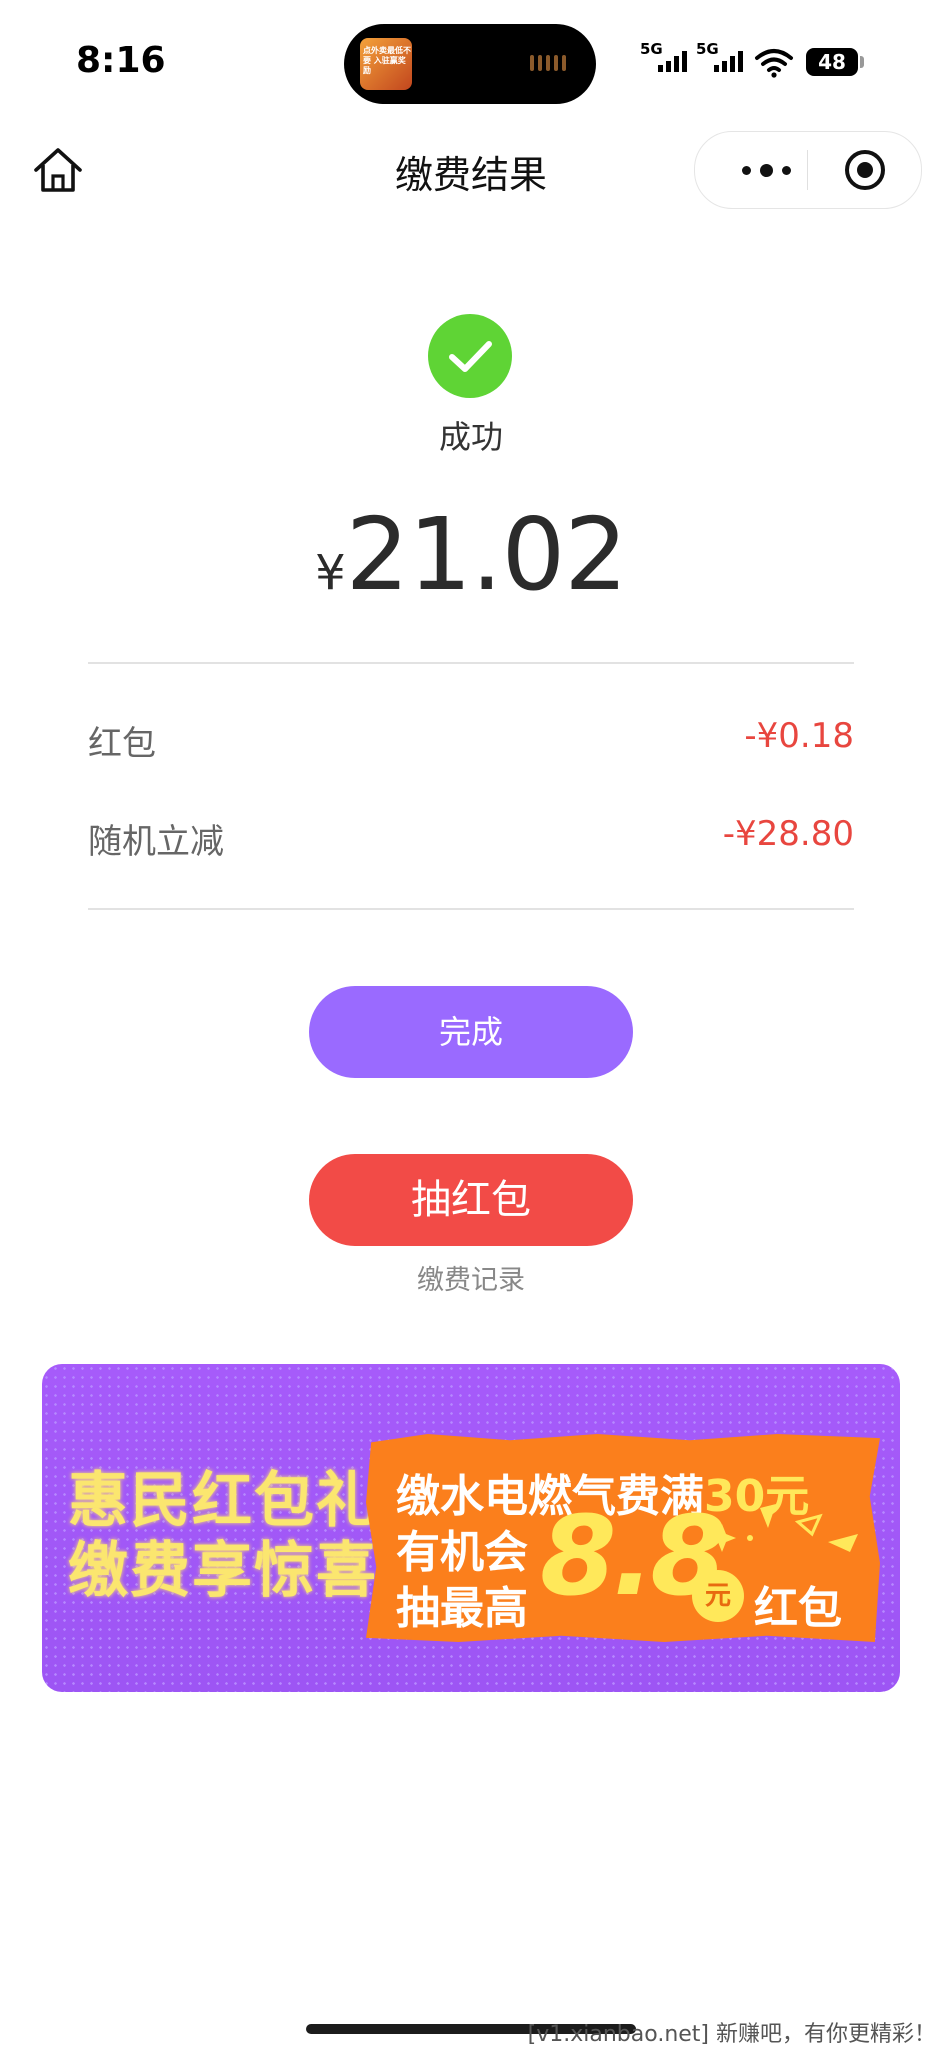 This screenshot has width=942, height=2048. I want to click on currency-symbol: ¥, so click(330, 573).